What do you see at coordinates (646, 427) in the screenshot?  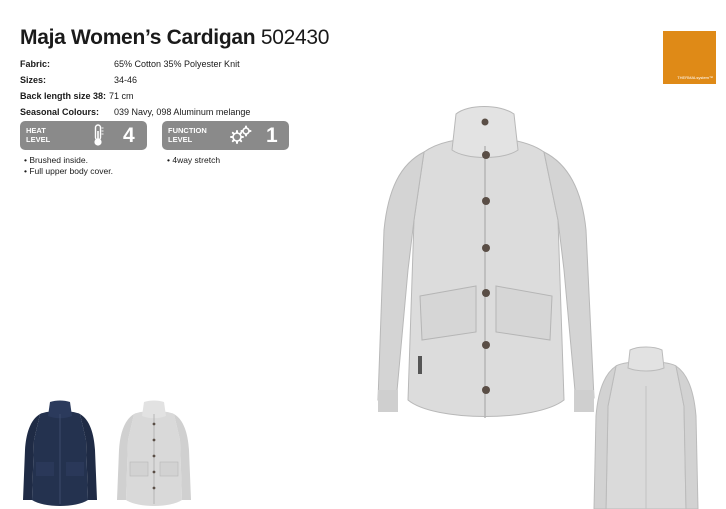 I see `cardigan-back-image` at bounding box center [646, 427].